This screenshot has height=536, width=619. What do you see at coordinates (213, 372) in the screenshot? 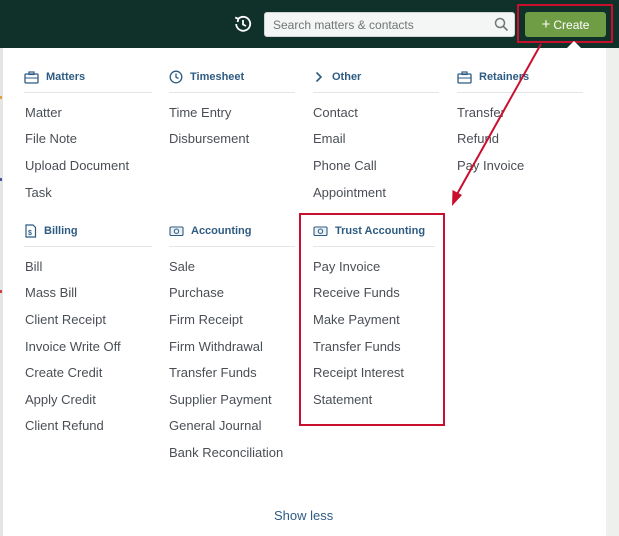
I see `menu-item-transfer-funds: Transfer Funds` at bounding box center [213, 372].